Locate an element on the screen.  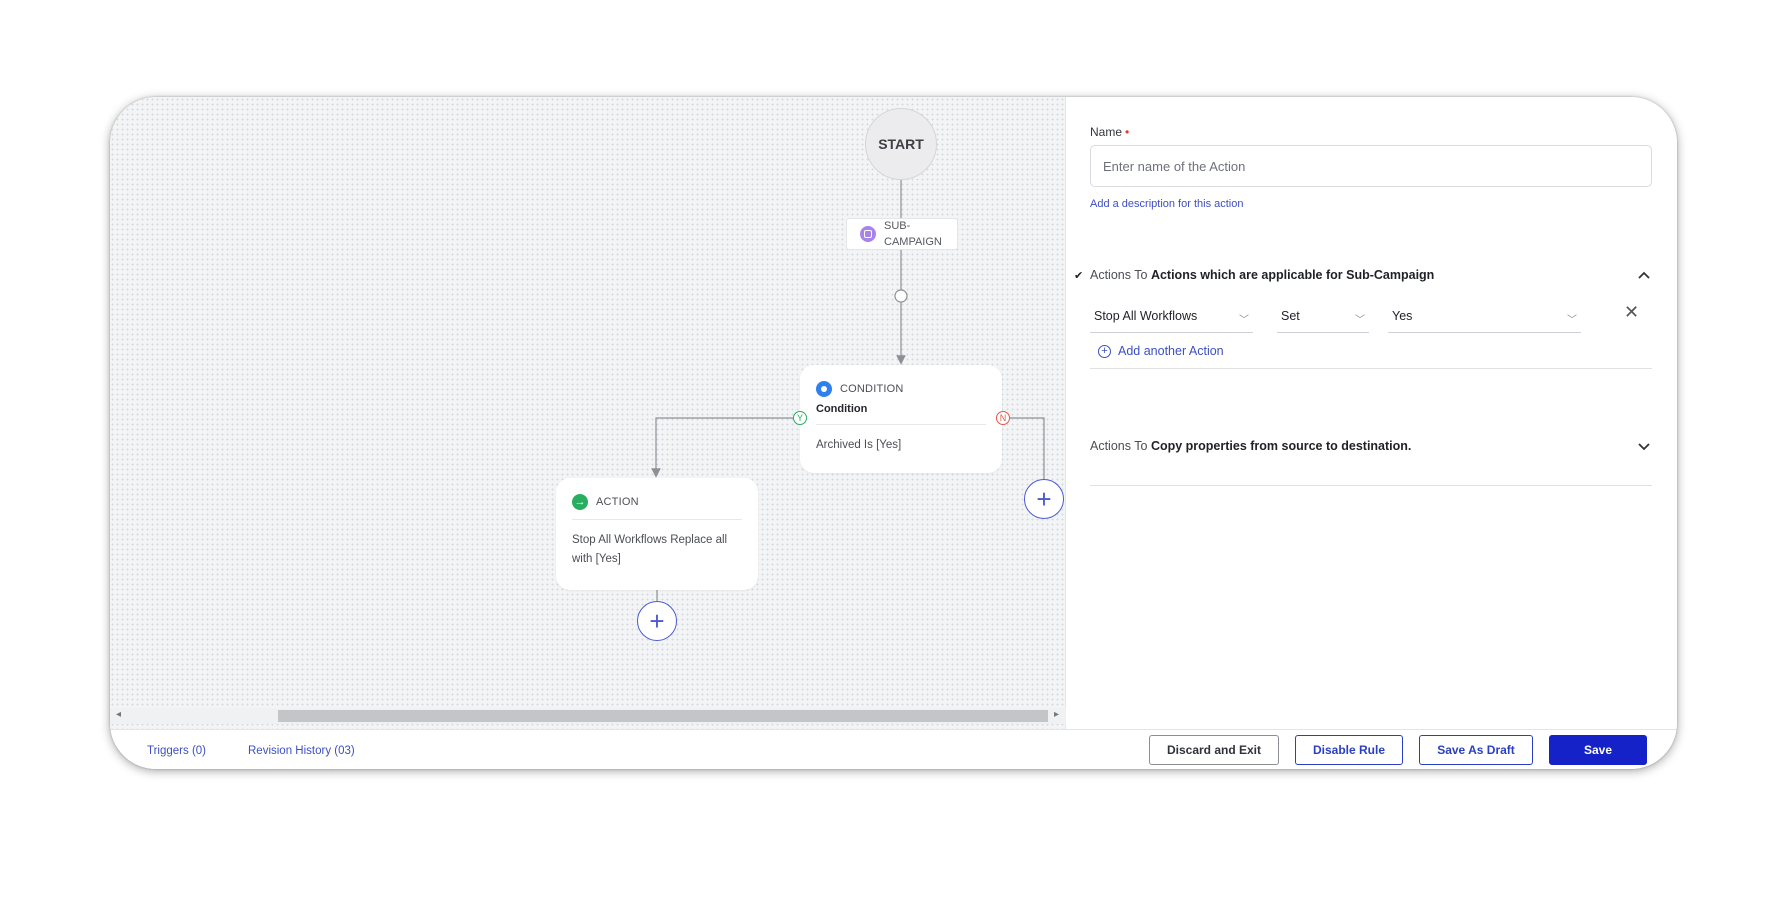
disable-rule-button: Disable Rule is located at coordinates (1349, 750).